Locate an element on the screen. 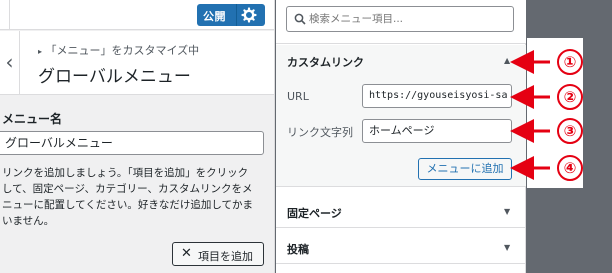 The width and height of the screenshot is (612, 273). menu-name-label: メニュー名 is located at coordinates (32, 119).